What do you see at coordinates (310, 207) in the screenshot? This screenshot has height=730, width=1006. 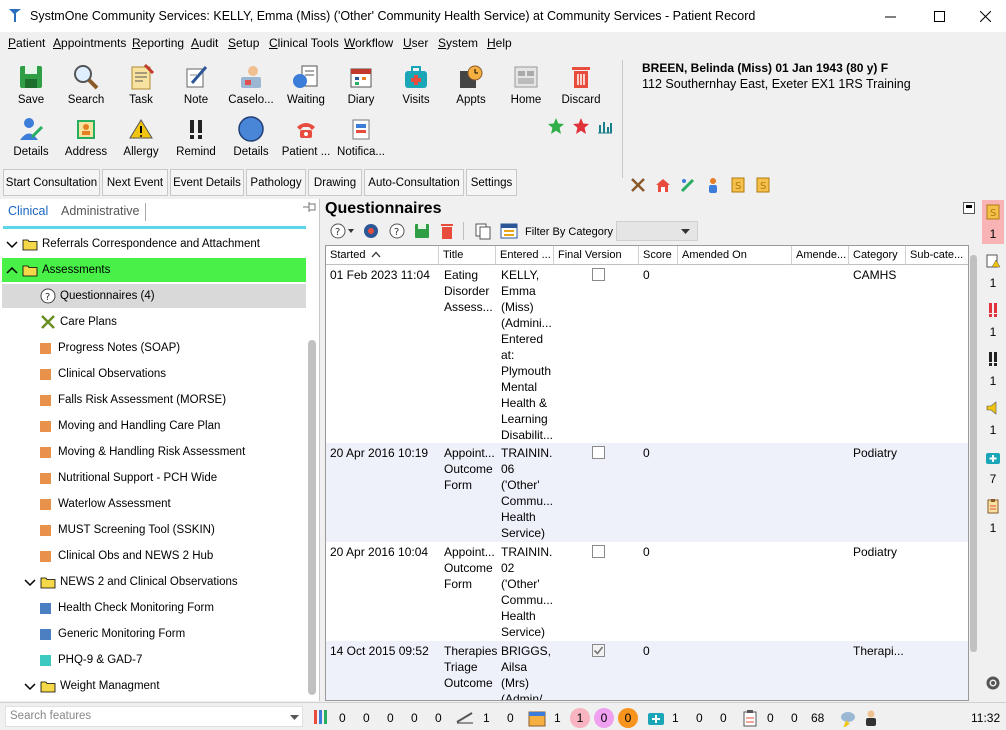 I see `pin-icon` at bounding box center [310, 207].